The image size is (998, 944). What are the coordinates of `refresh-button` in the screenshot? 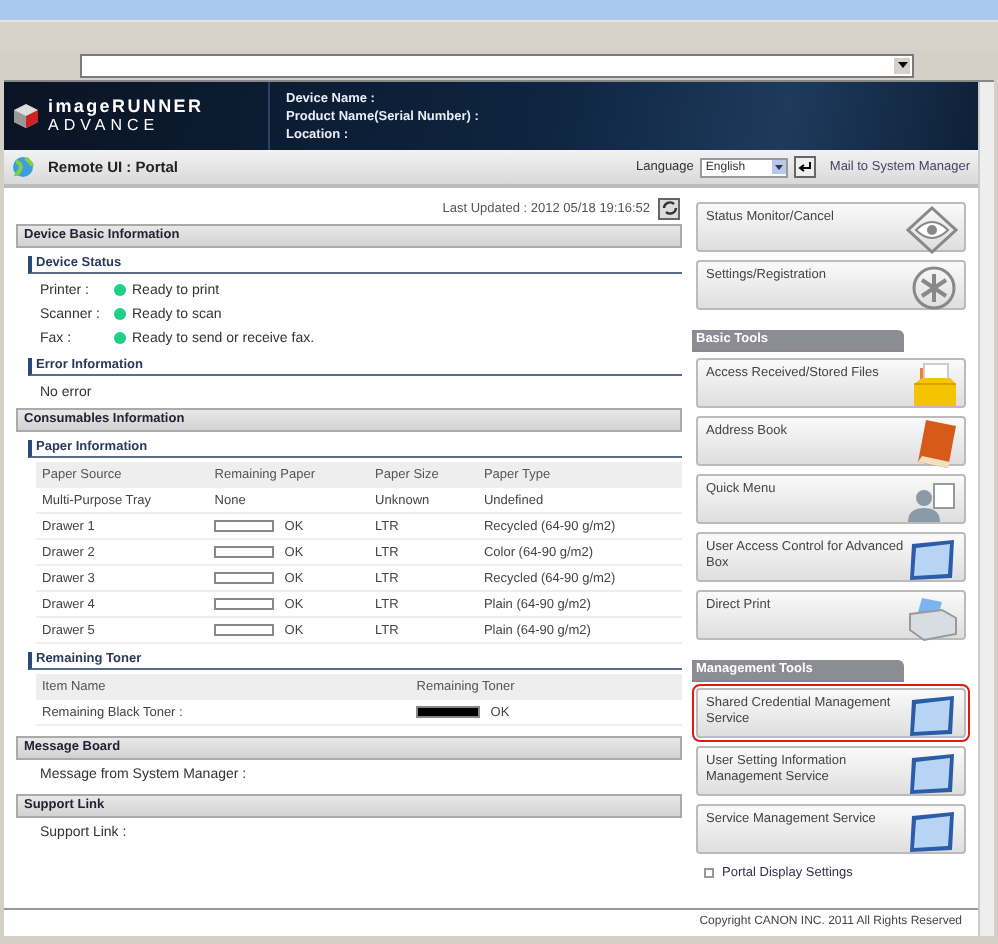 It's located at (669, 208).